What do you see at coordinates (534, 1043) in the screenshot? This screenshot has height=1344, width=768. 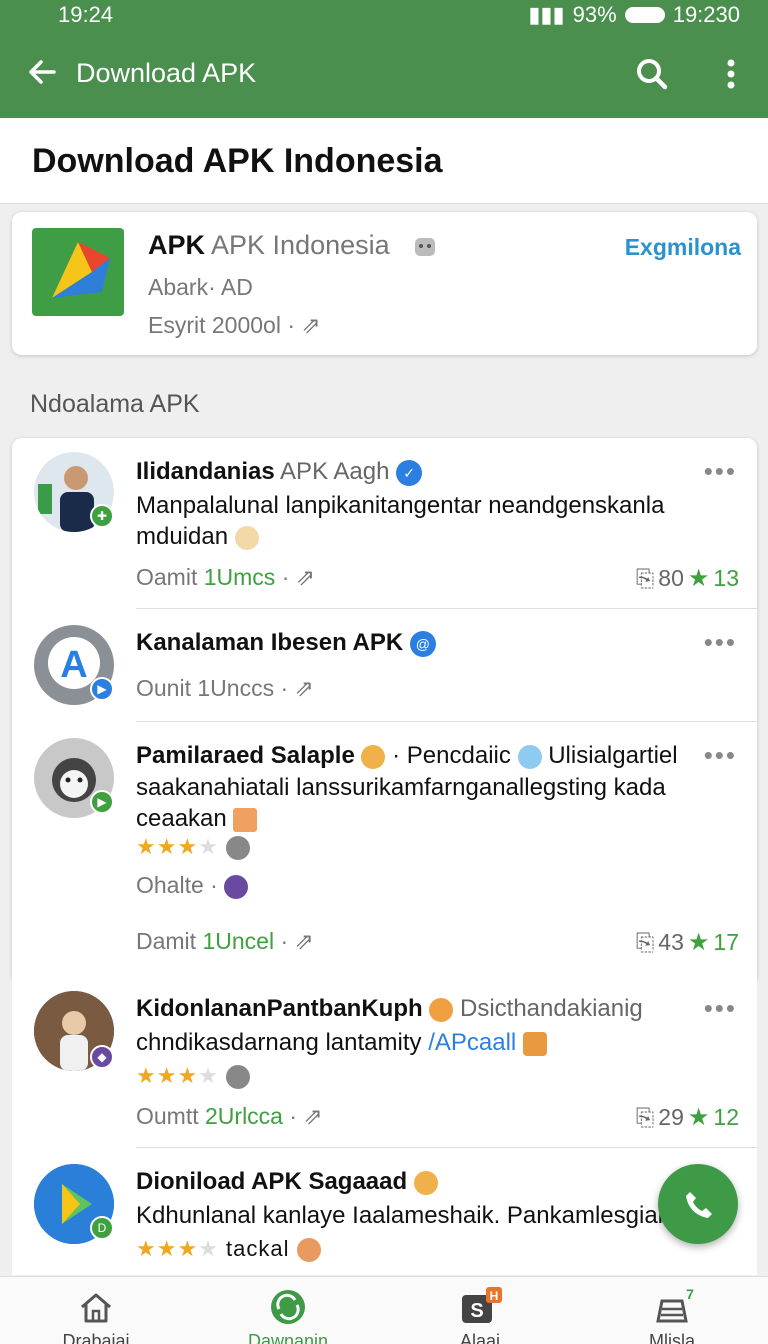 I see `tag-icon` at bounding box center [534, 1043].